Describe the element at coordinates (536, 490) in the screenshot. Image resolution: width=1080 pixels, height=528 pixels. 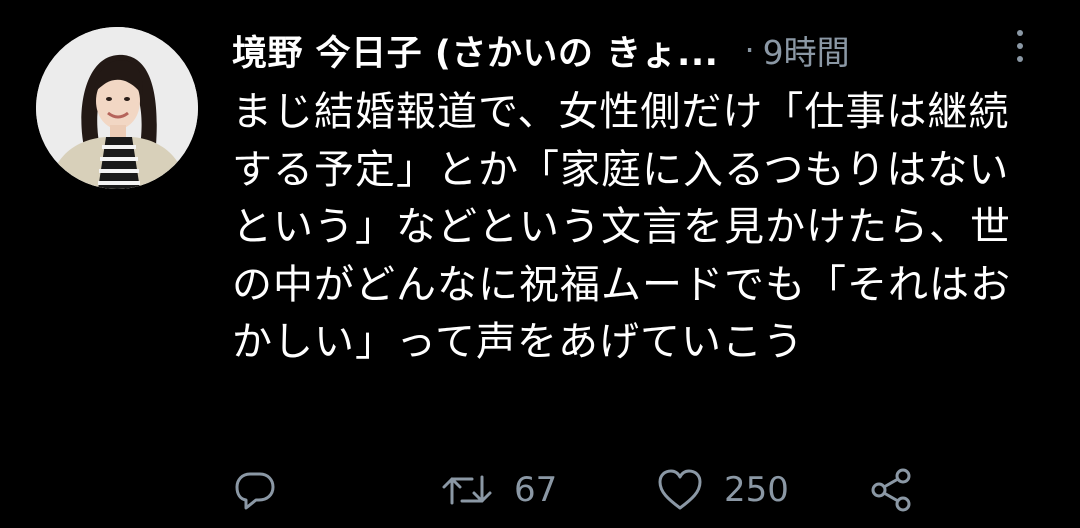
I see `retweet-count: 67` at that location.